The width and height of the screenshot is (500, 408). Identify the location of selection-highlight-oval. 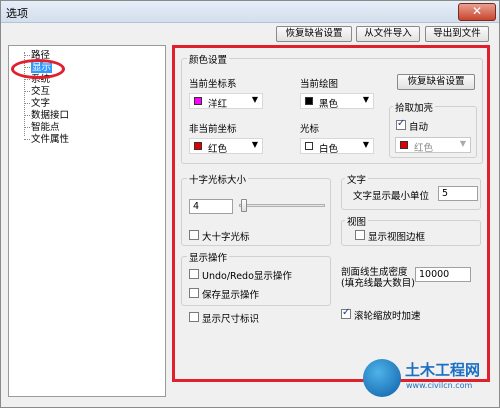
(38, 69).